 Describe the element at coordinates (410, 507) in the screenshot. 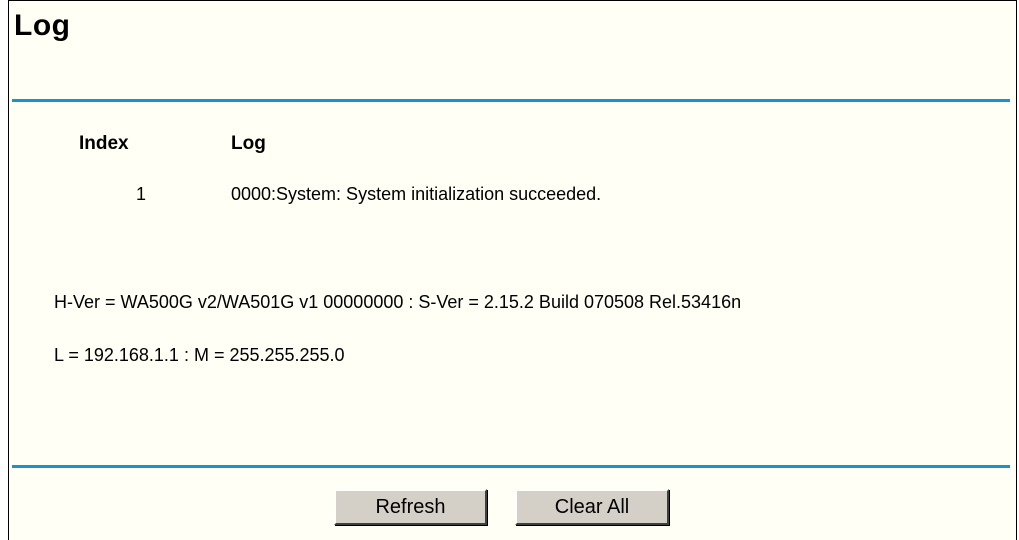

I see `refresh-button: Refresh` at that location.